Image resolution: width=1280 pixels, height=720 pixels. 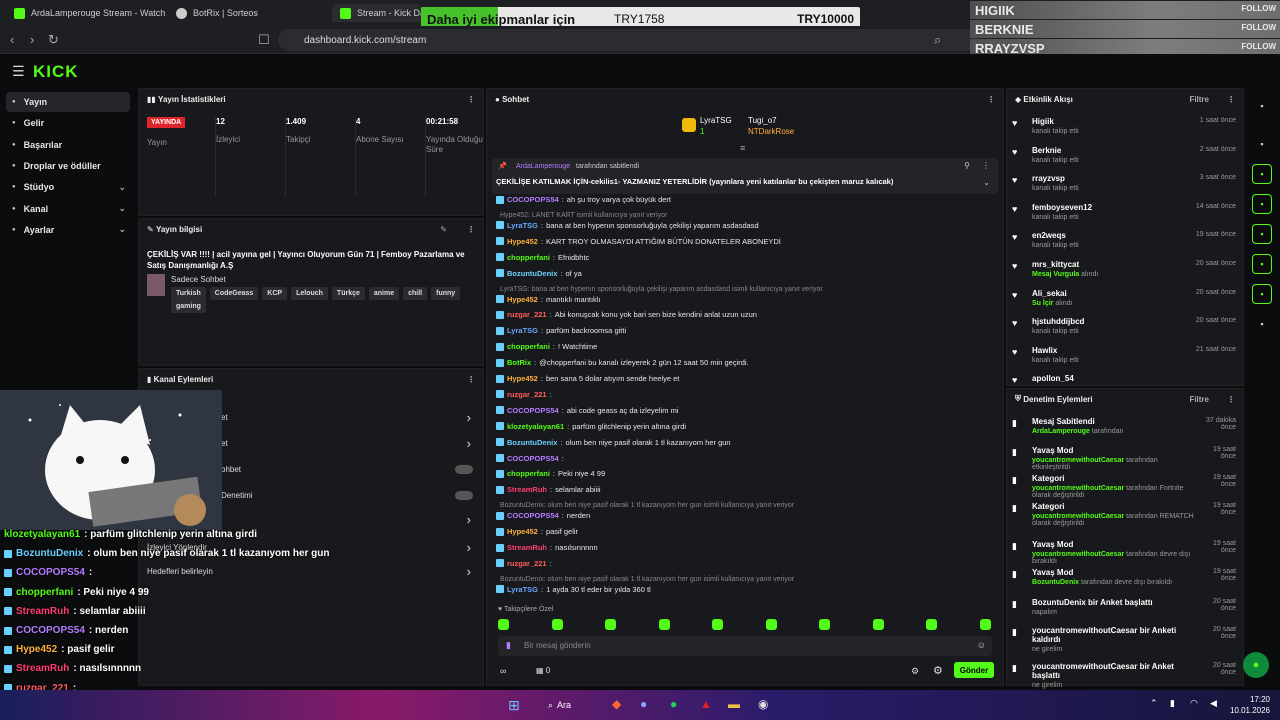 I want to click on chat-message: Hype452: mantıklı mantıklı, so click(x=741, y=299).